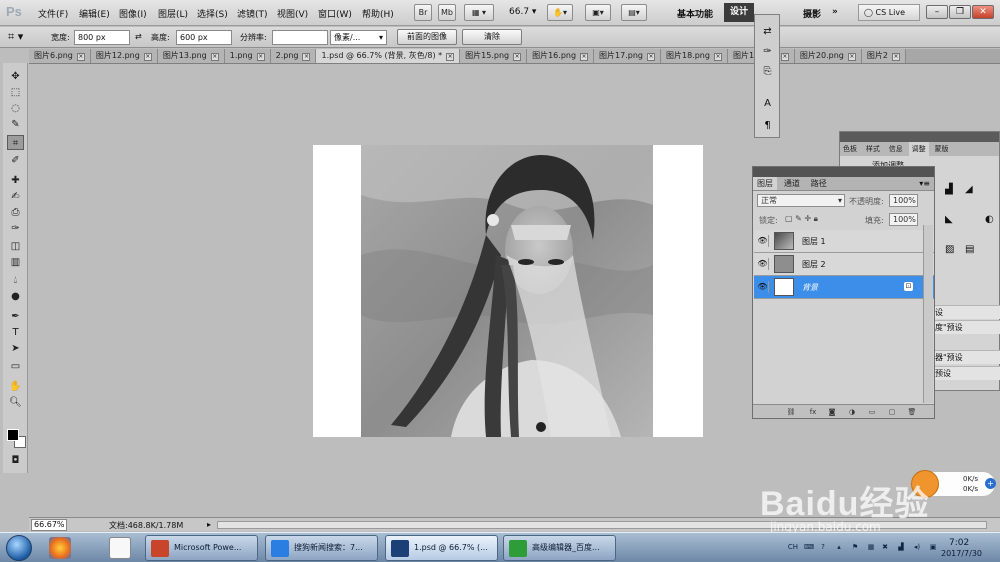 The width and height of the screenshot is (1000, 562). I want to click on menu-file: 文件(F), so click(53, 13).